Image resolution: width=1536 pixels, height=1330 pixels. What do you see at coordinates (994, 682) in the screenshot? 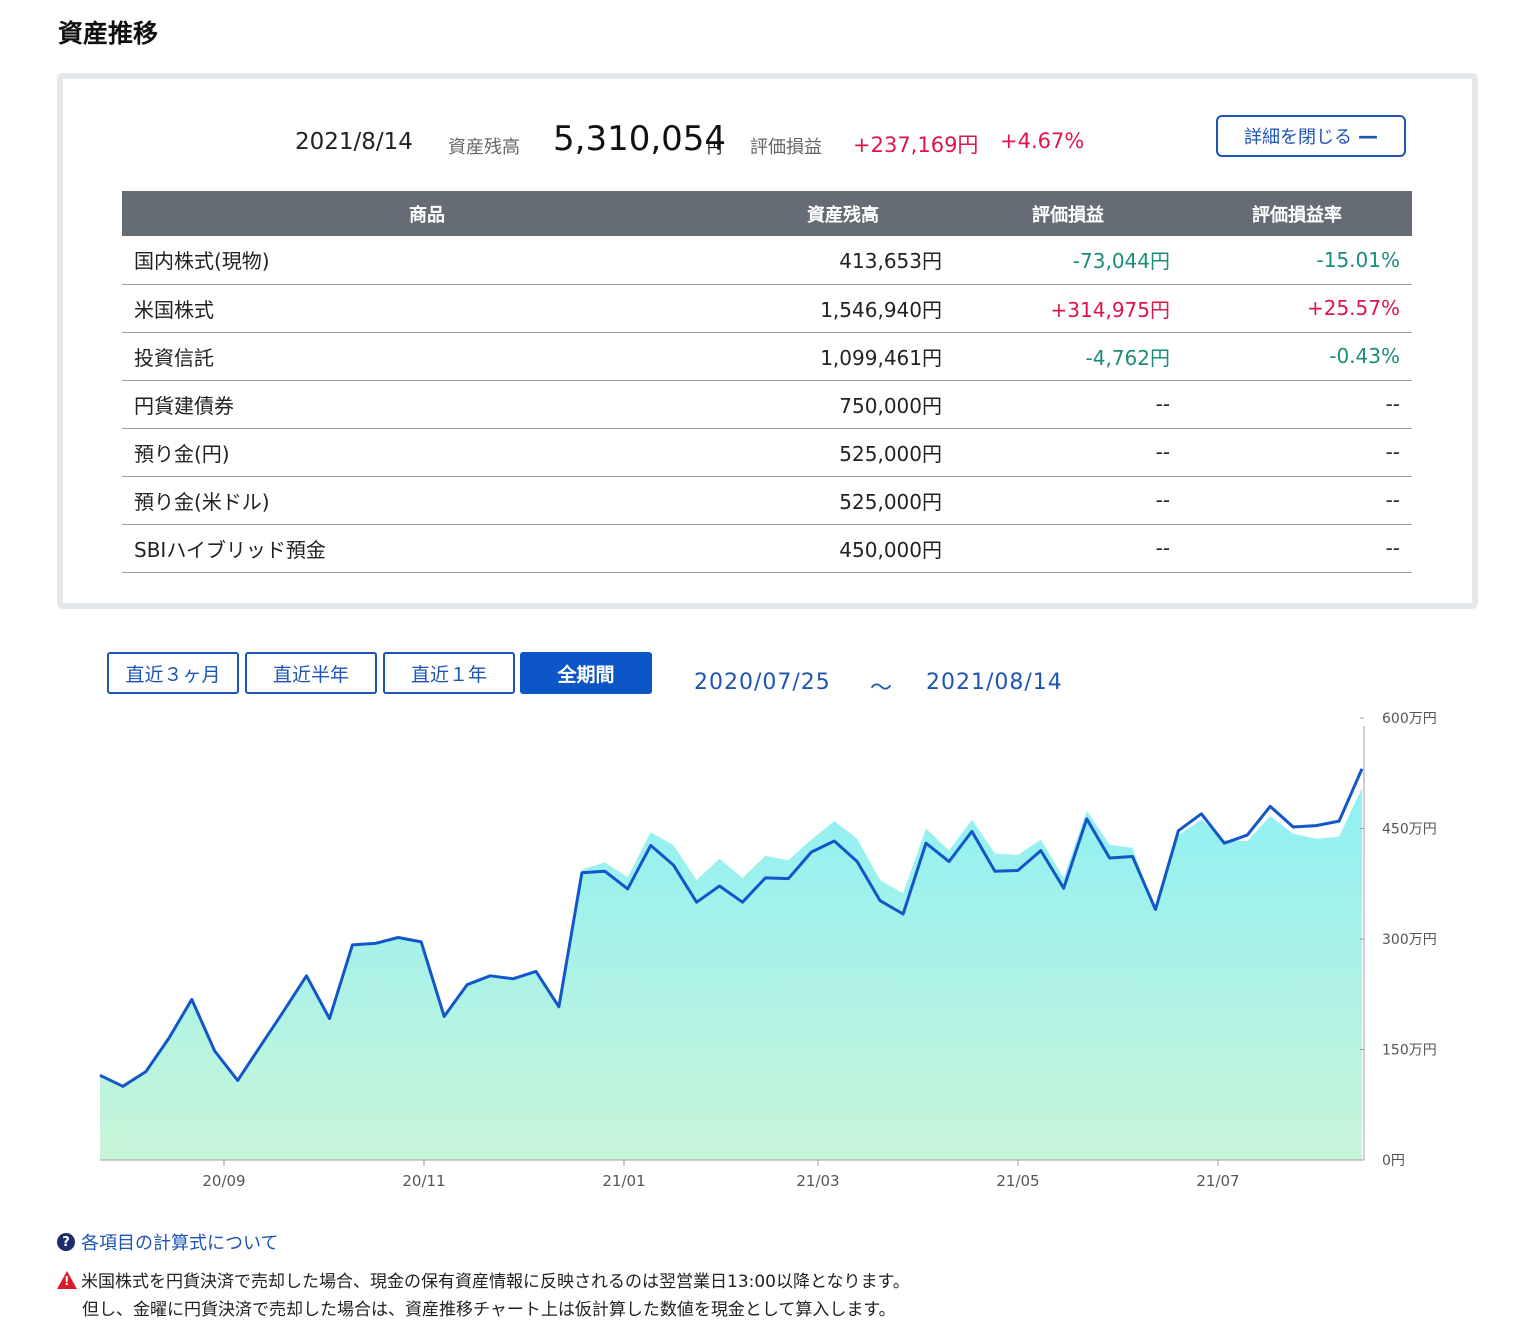
I see `range-end-date: 2021/08/14` at bounding box center [994, 682].